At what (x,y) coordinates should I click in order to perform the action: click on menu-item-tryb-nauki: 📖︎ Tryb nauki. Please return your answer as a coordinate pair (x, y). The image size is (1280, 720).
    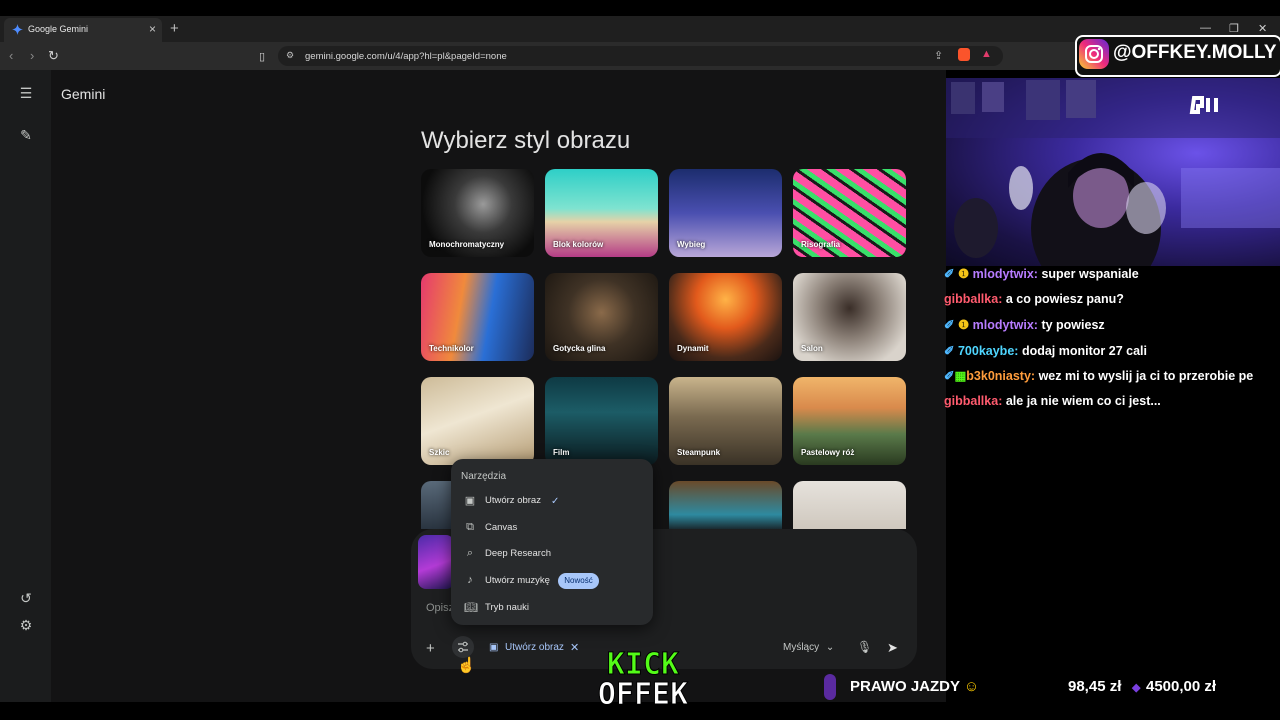
    Looking at the image, I should click on (554, 609).